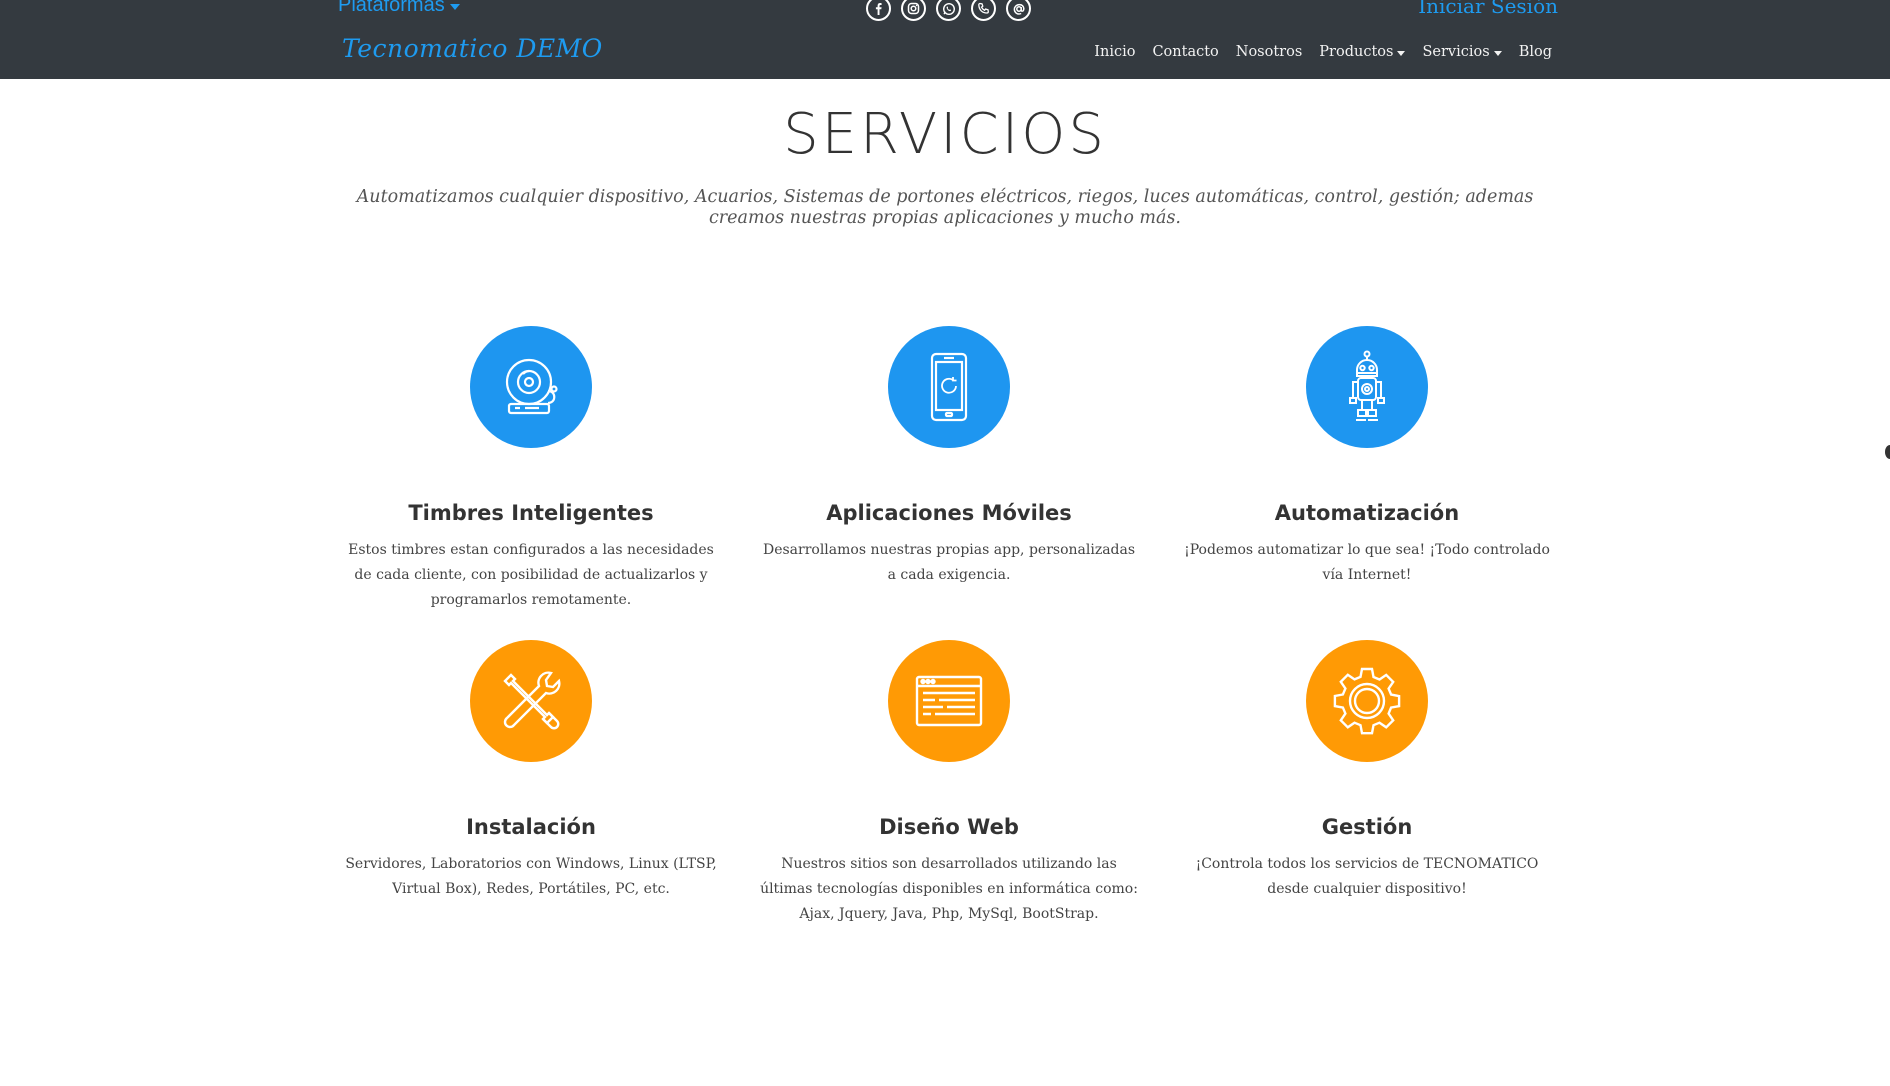 The width and height of the screenshot is (1890, 1086). I want to click on nav-label: Blog, so click(1535, 52).